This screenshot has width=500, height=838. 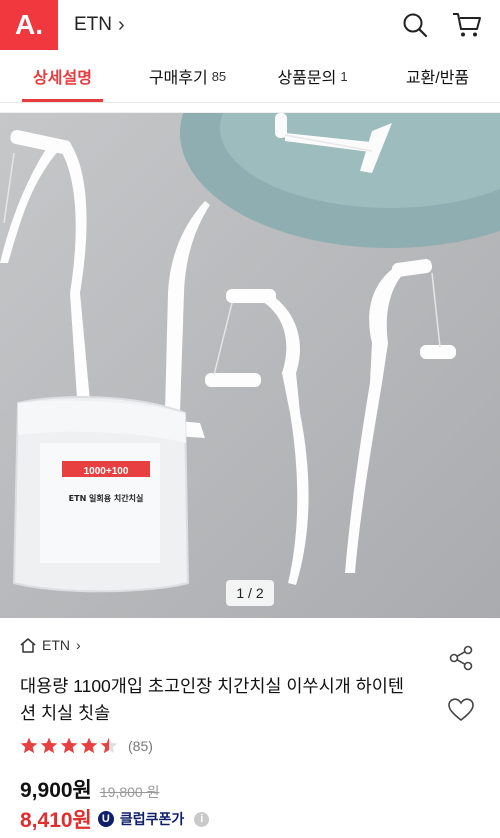 What do you see at coordinates (250, 25) in the screenshot?
I see `top-bar: A. ETN ›` at bounding box center [250, 25].